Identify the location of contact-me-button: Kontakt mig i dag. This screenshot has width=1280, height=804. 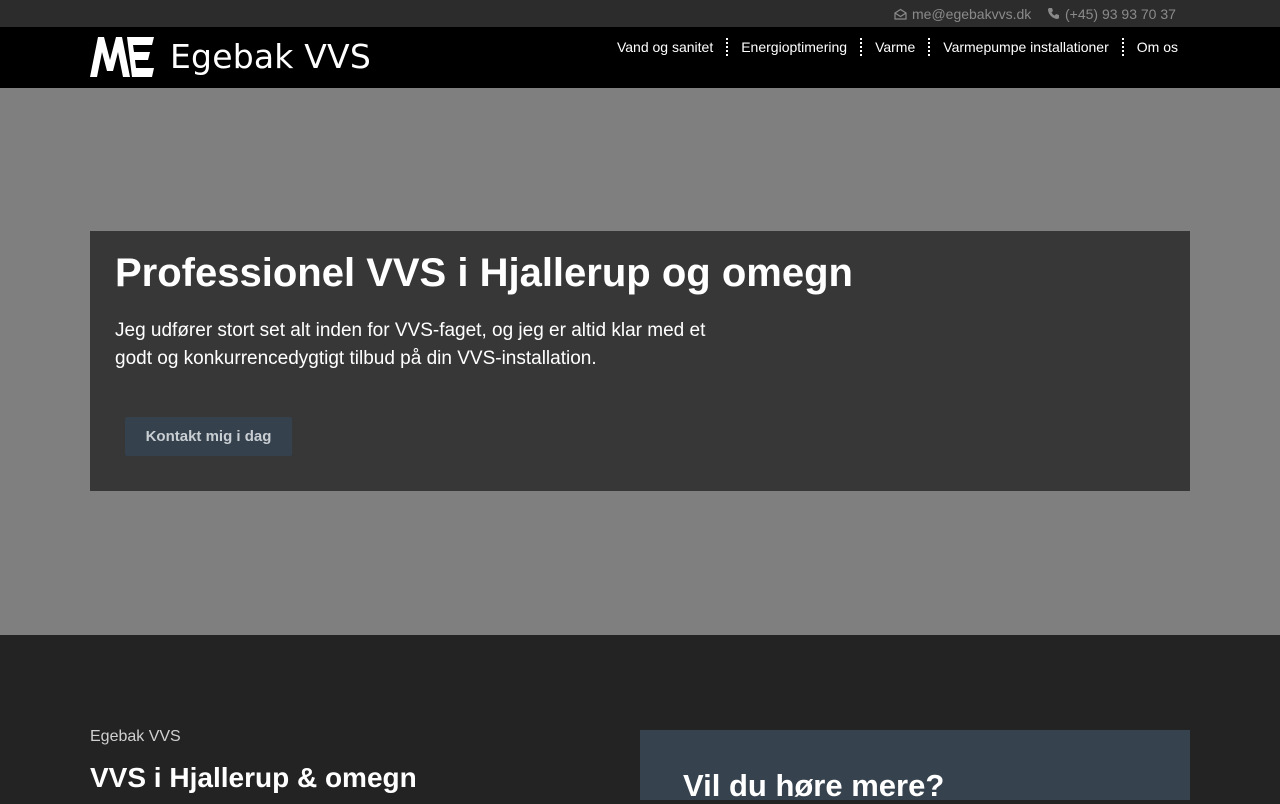
(208, 436).